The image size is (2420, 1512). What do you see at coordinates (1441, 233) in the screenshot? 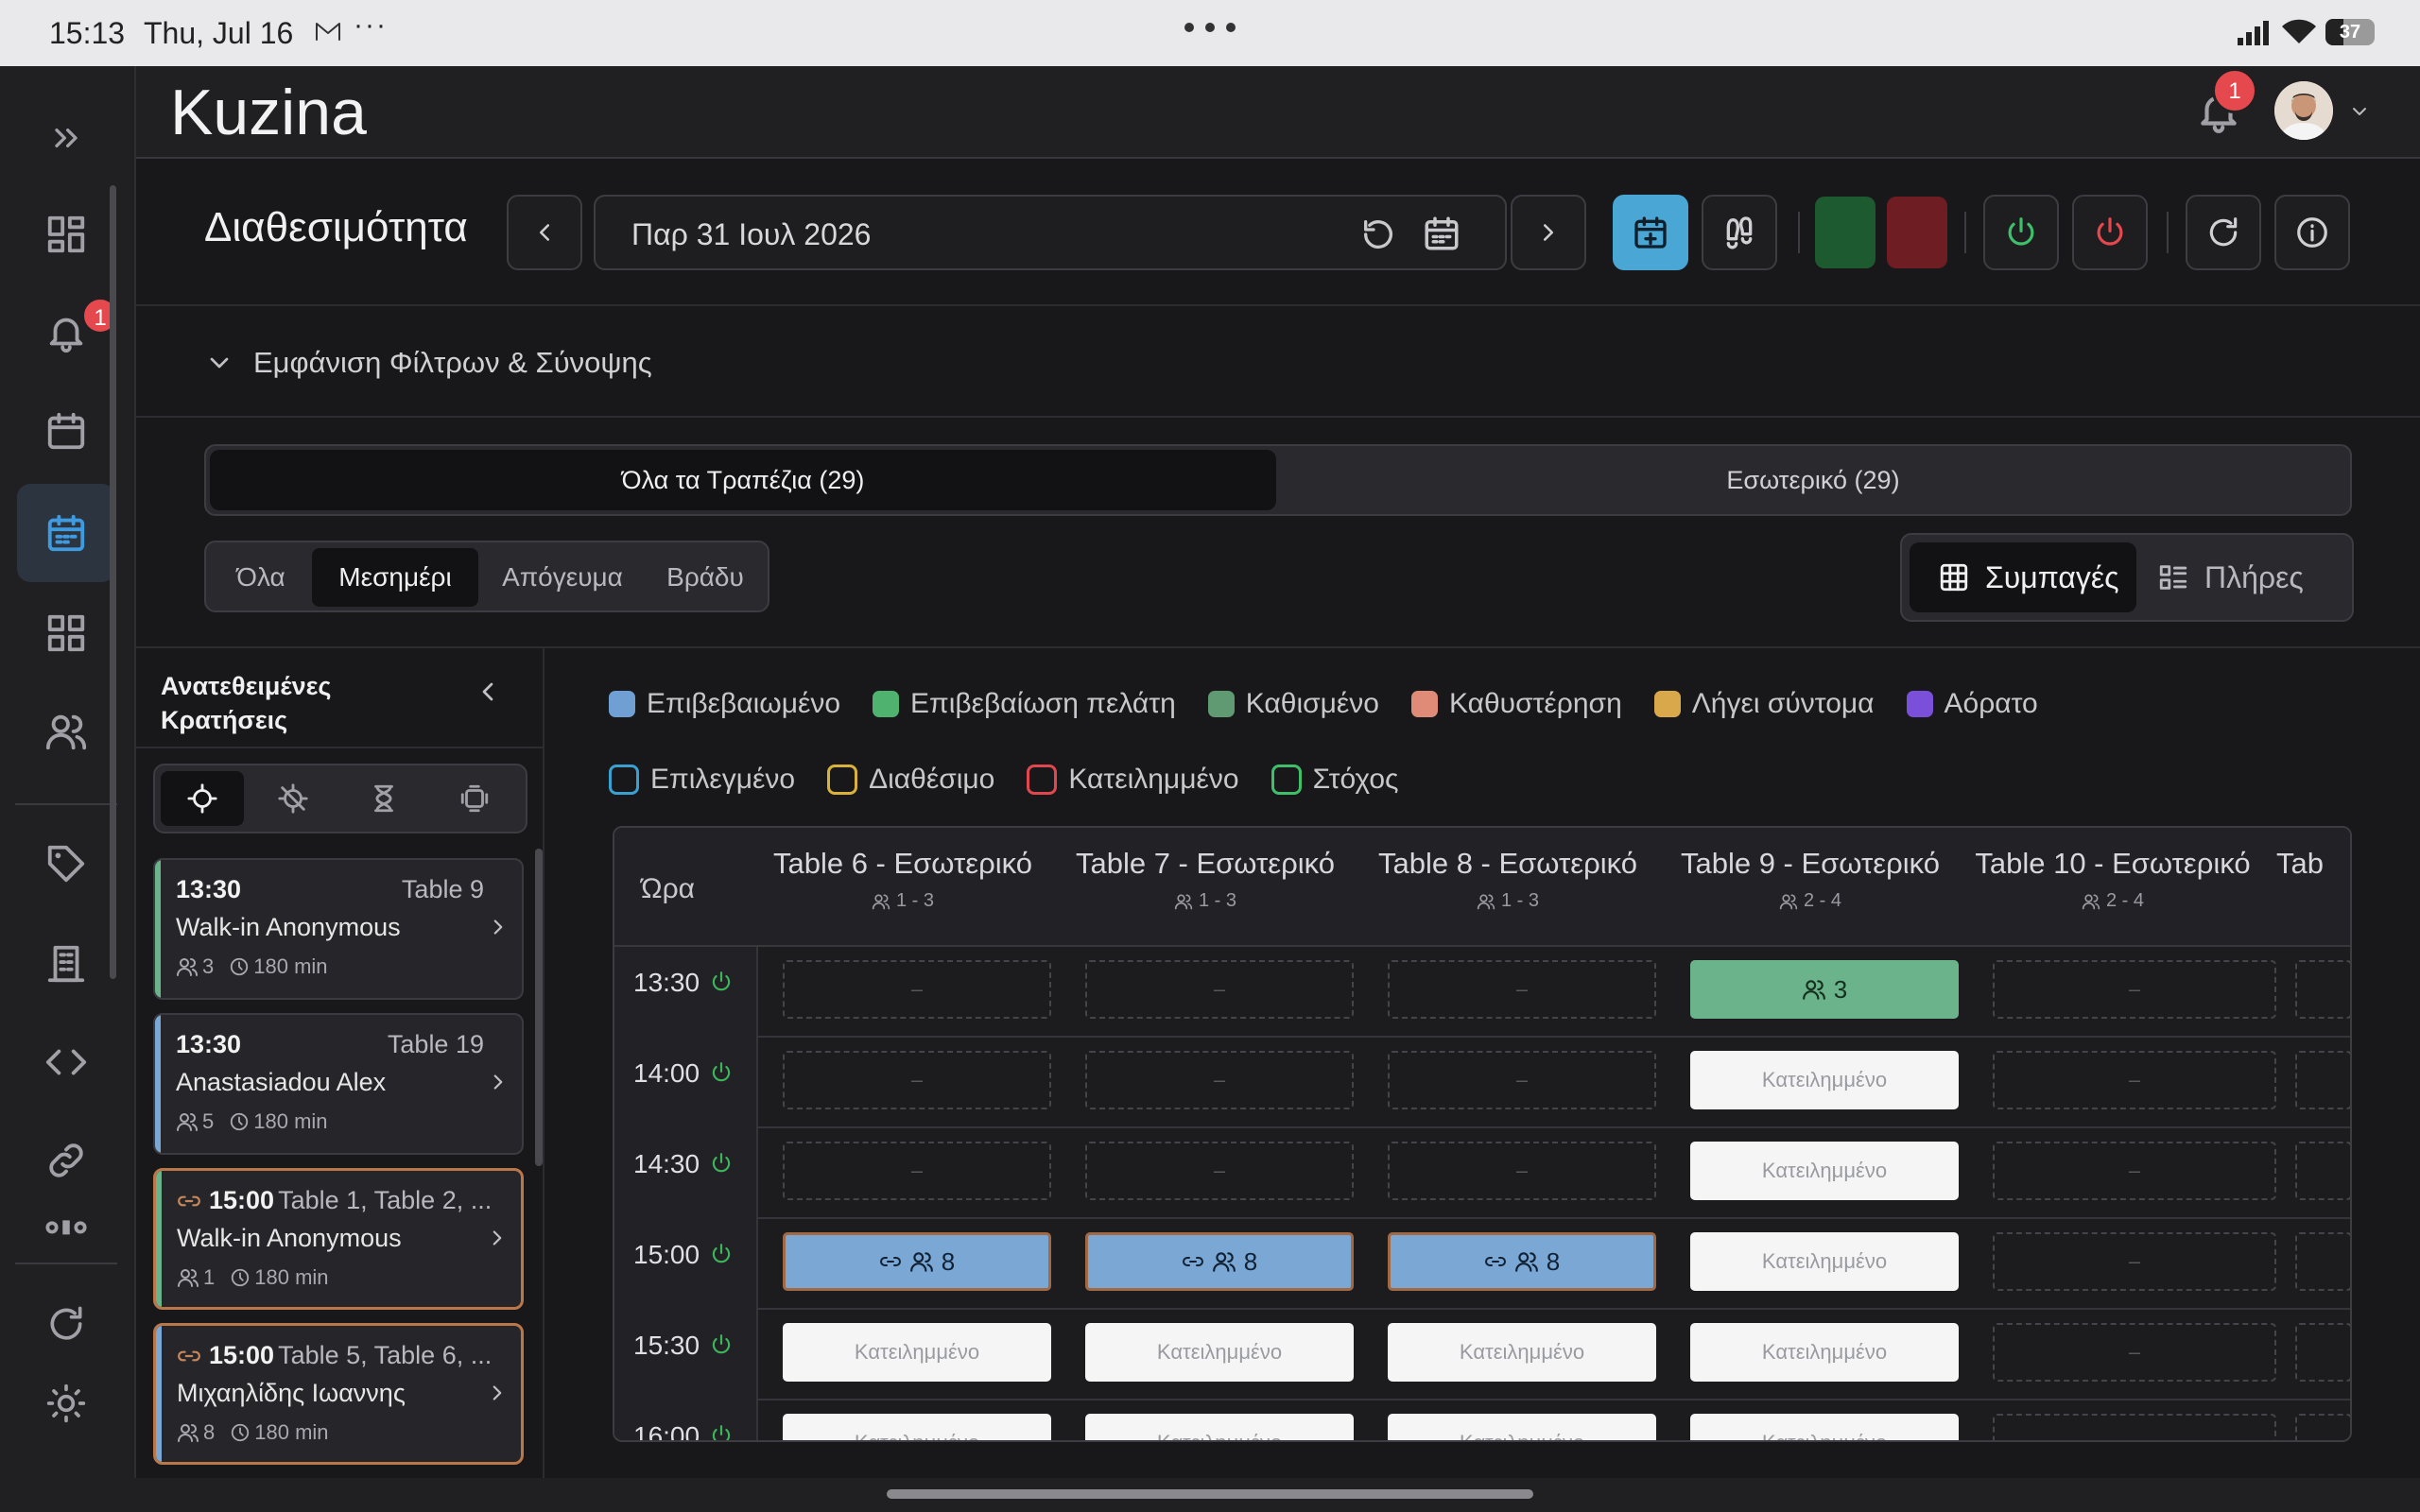
I see `calendar-icon` at bounding box center [1441, 233].